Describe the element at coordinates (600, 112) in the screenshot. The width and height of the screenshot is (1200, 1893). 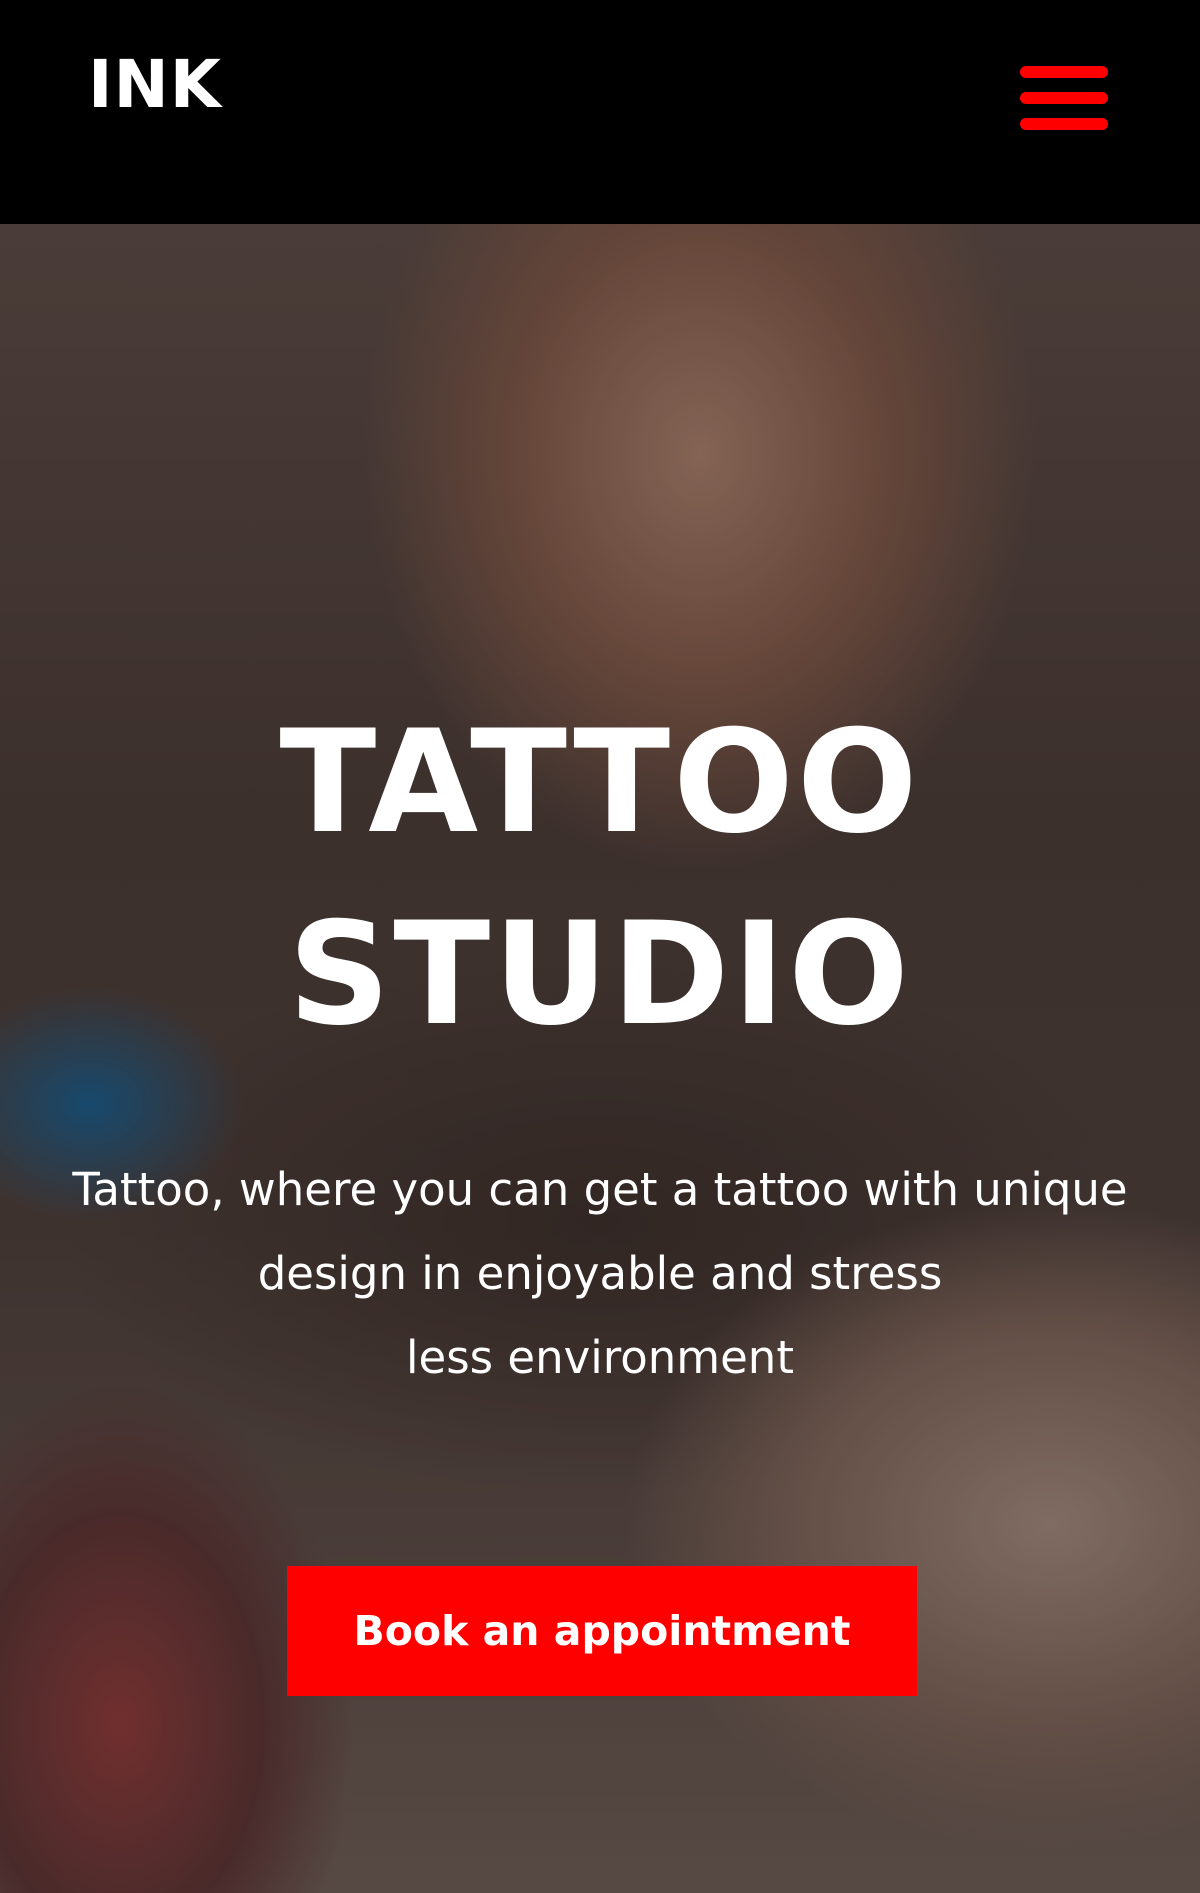
I see `navbar: INK` at that location.